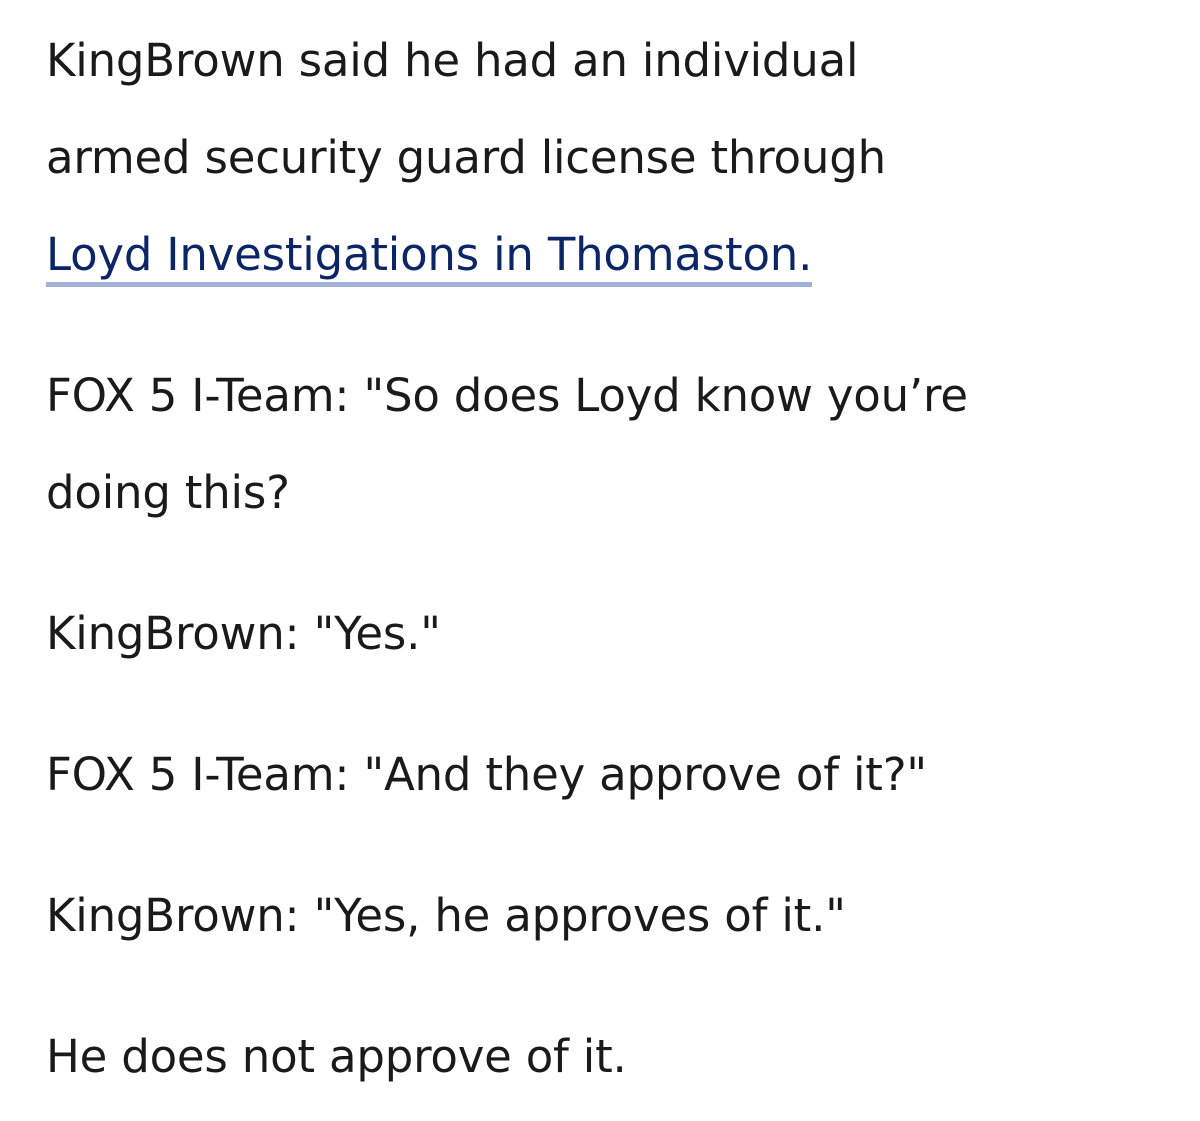 The height and width of the screenshot is (1121, 1200). I want to click on question-2-paragraph: FOX 5 I-Team: "And they approve of it?", so click(486, 774).